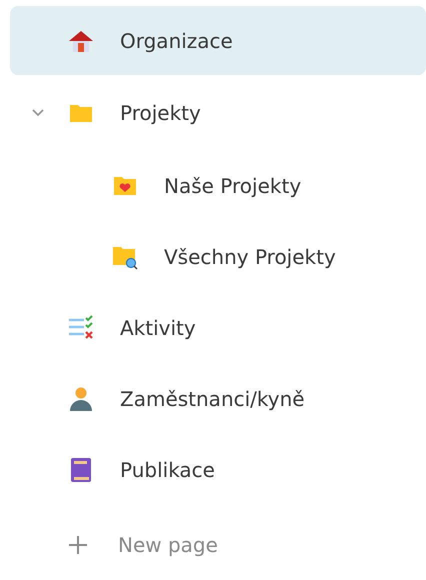 The width and height of the screenshot is (426, 580). I want to click on plus-icon, so click(78, 545).